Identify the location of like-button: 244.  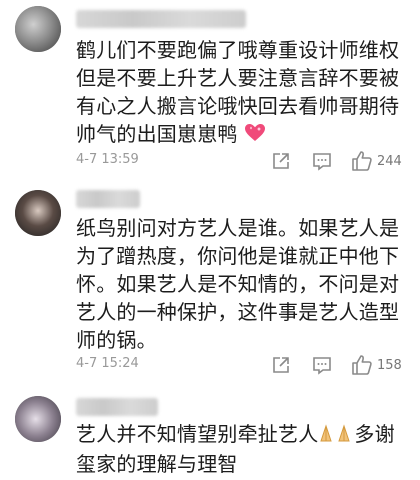
(376, 161).